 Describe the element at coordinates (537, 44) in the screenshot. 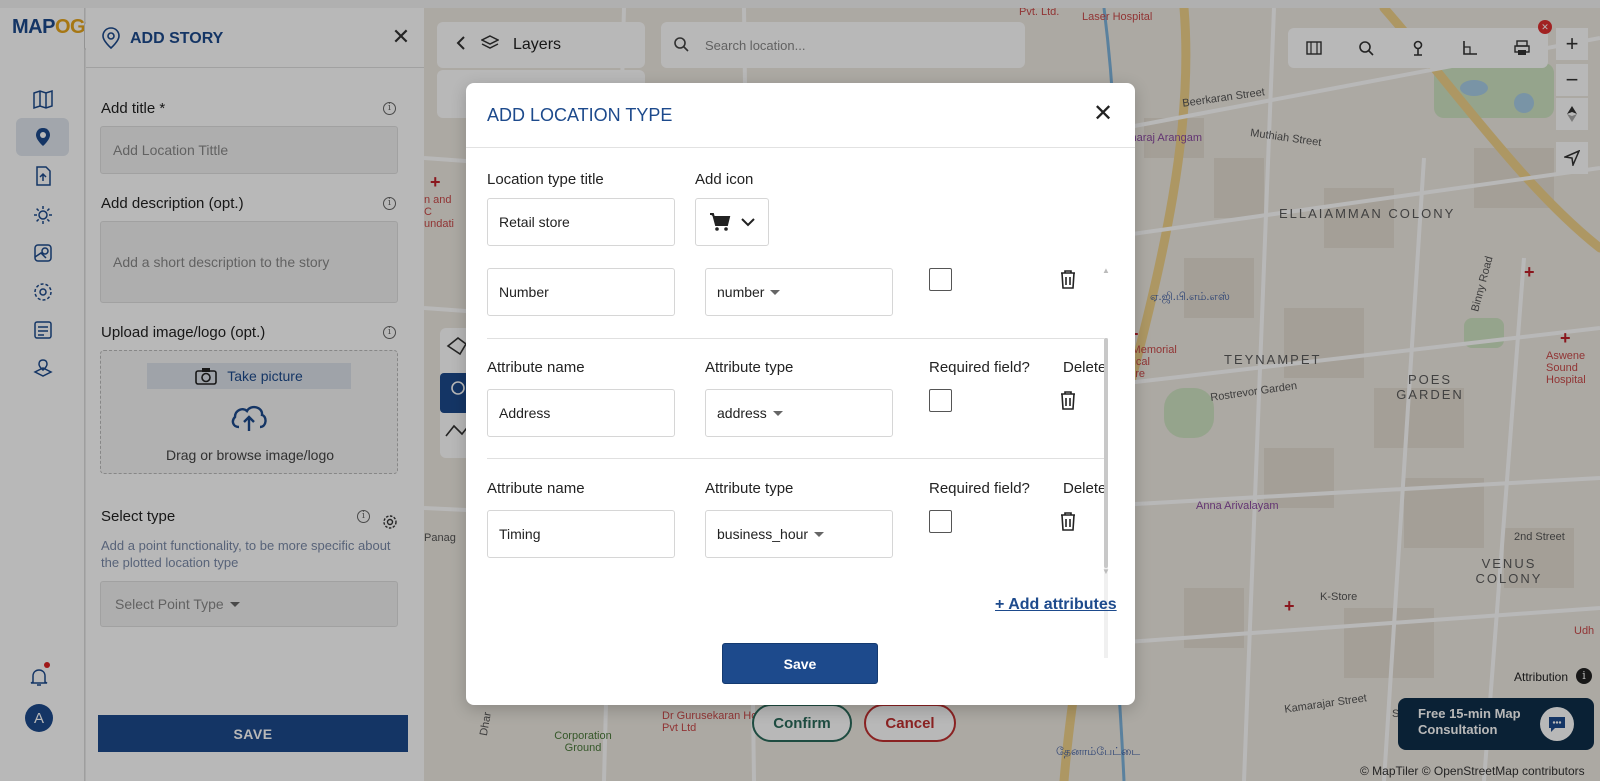

I see `layers-label: Layers` at that location.